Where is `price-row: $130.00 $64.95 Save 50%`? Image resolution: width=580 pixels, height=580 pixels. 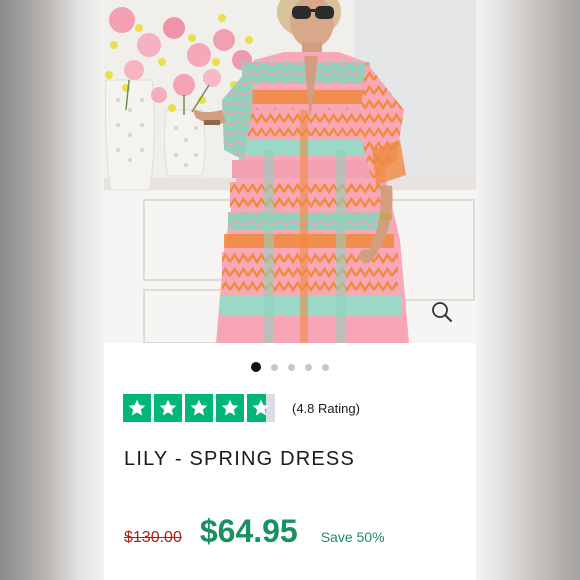 price-row: $130.00 $64.95 Save 50% is located at coordinates (254, 533).